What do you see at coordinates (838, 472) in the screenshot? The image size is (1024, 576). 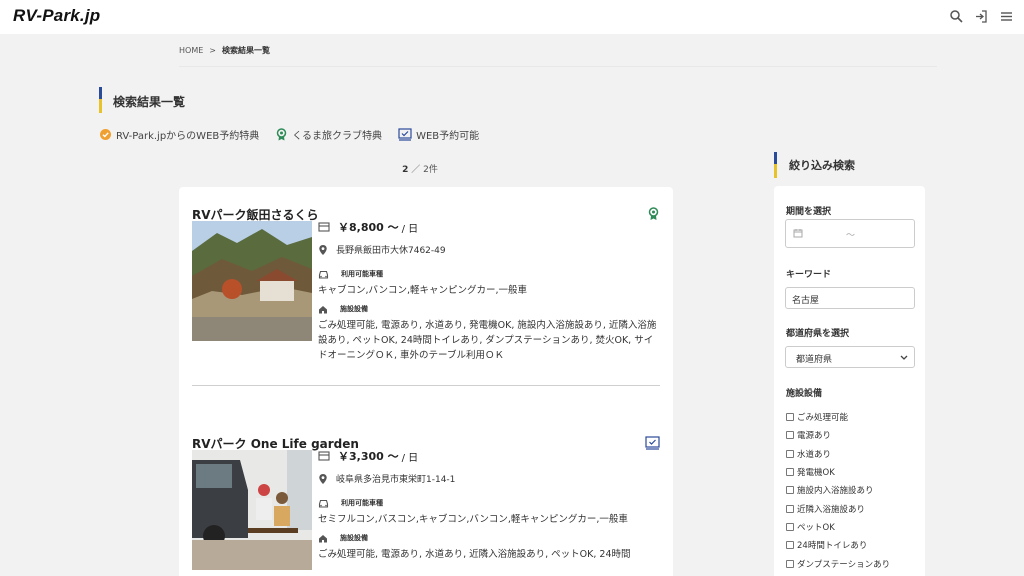 I see `facility-checkbox: 発電機OK` at bounding box center [838, 472].